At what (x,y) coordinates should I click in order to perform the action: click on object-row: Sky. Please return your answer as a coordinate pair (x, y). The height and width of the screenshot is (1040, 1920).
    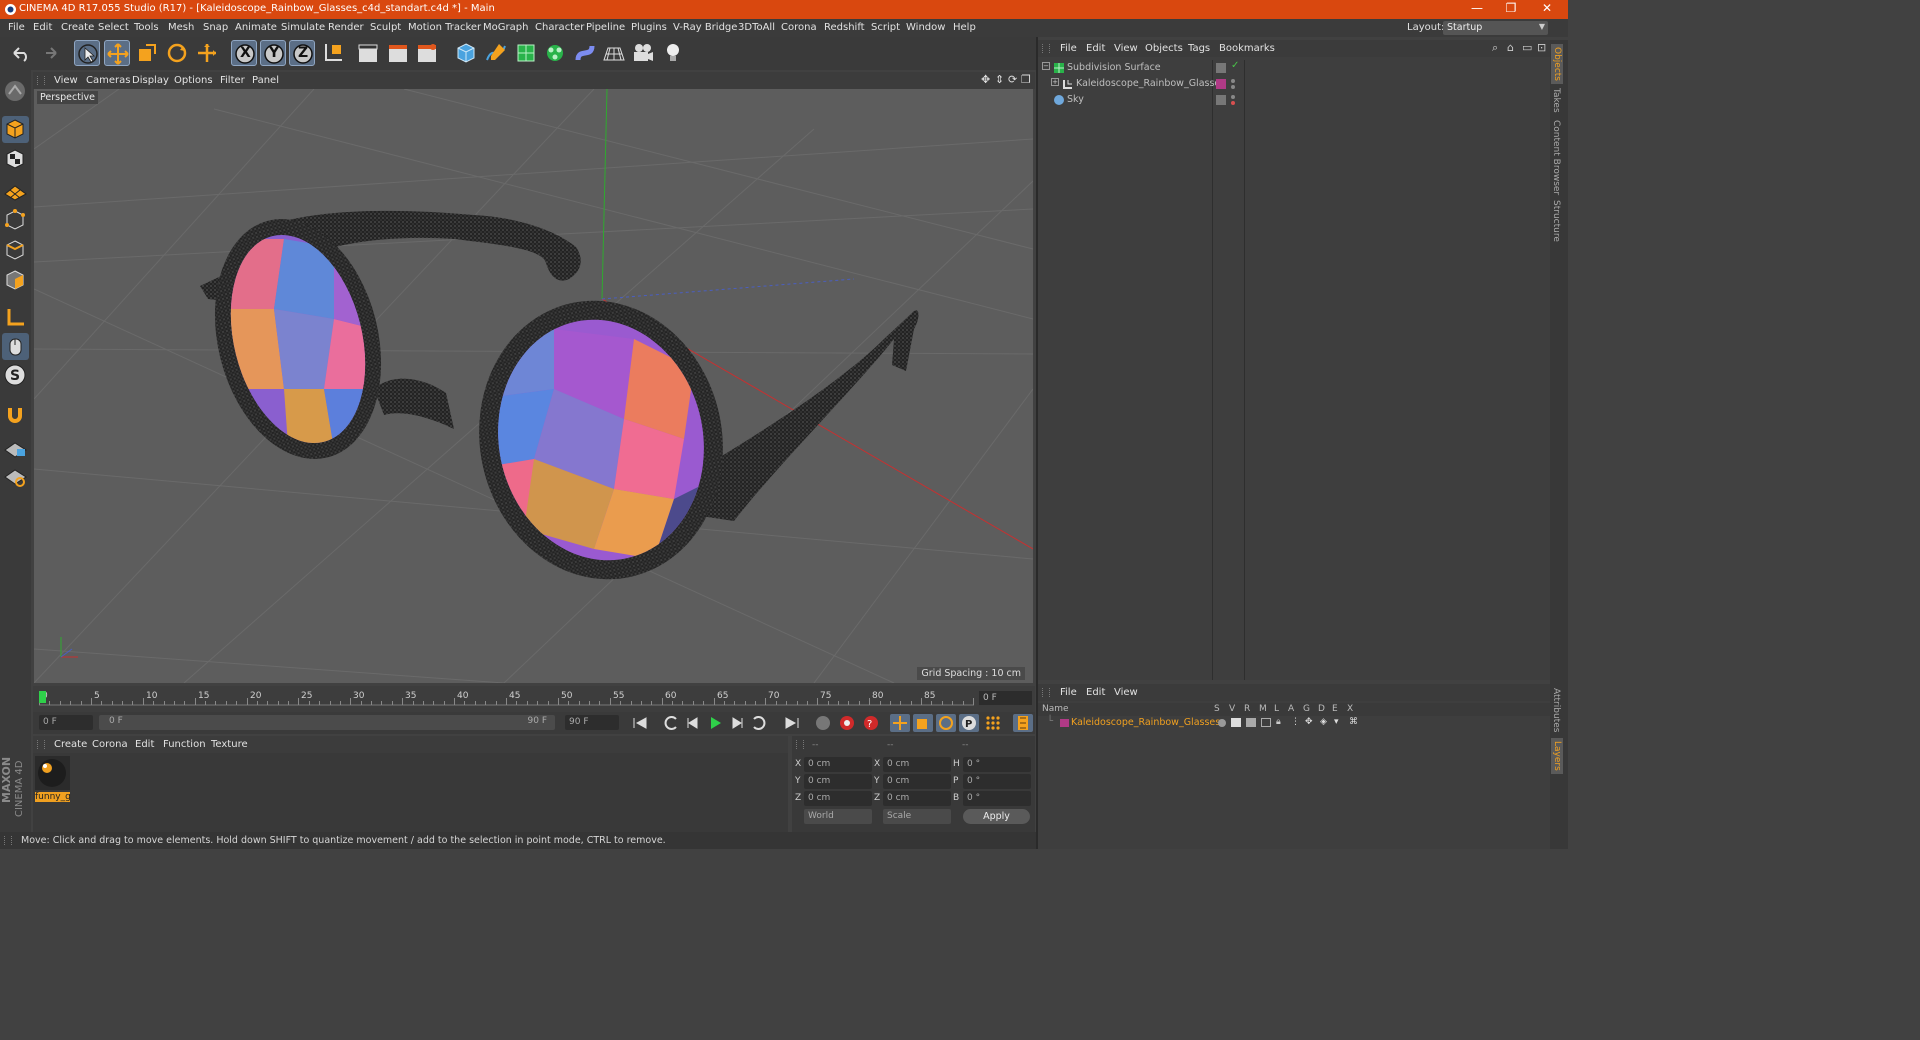
    Looking at the image, I should click on (1294, 100).